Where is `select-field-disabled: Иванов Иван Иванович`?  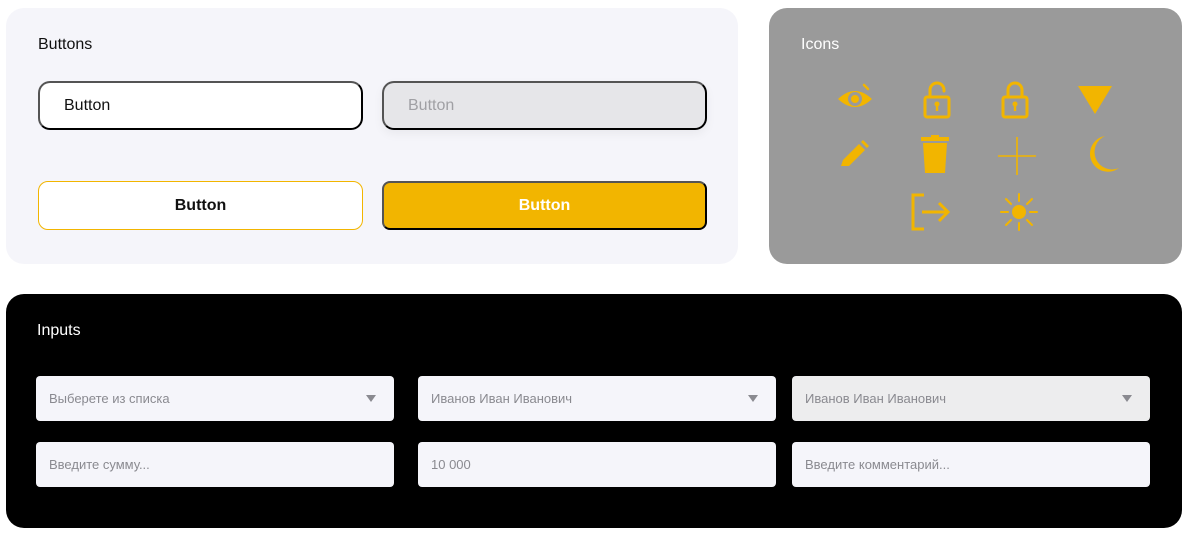 select-field-disabled: Иванов Иван Иванович is located at coordinates (971, 398).